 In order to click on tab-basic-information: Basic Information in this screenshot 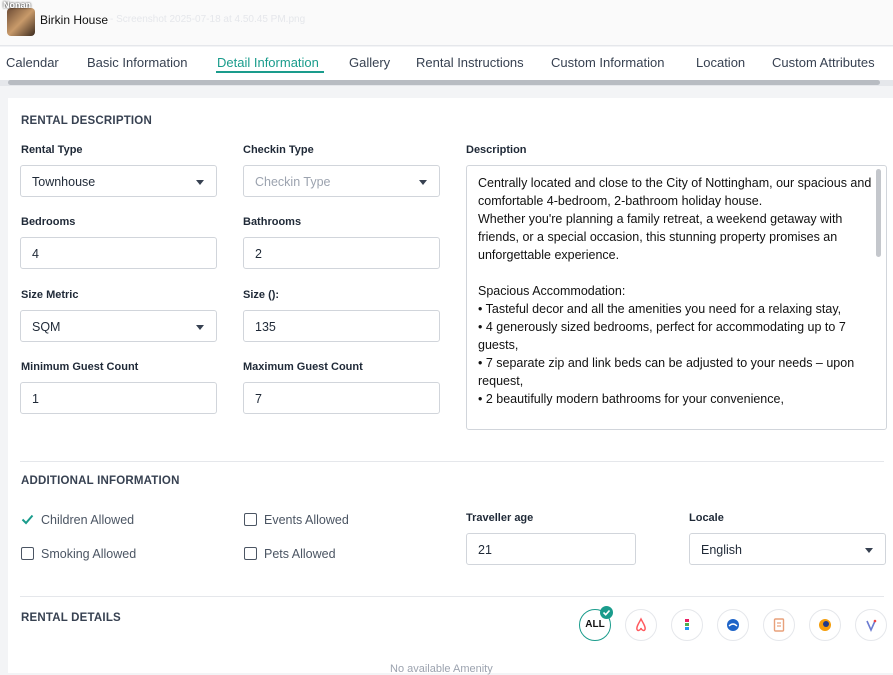, I will do `click(137, 62)`.